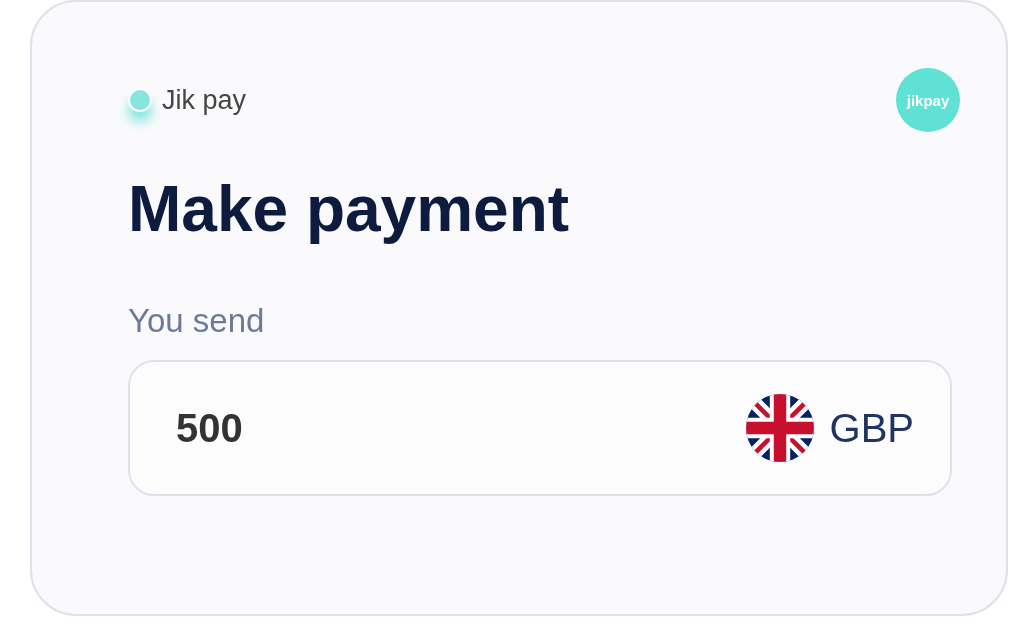 The width and height of the screenshot is (1024, 636). Describe the element at coordinates (349, 209) in the screenshot. I see `page-title: Make payment` at that location.